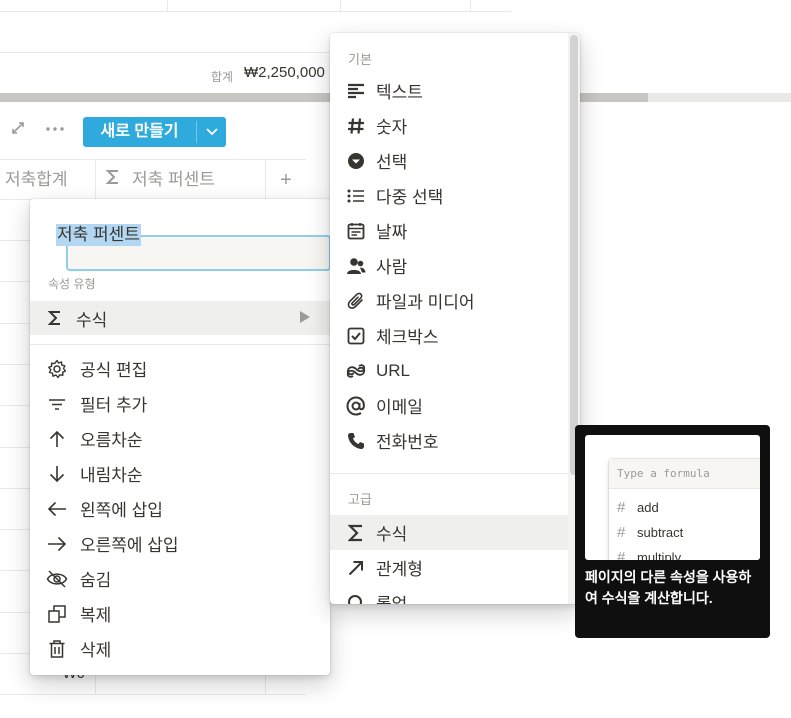  Describe the element at coordinates (72, 284) in the screenshot. I see `property-type-label: 속성 유형` at that location.